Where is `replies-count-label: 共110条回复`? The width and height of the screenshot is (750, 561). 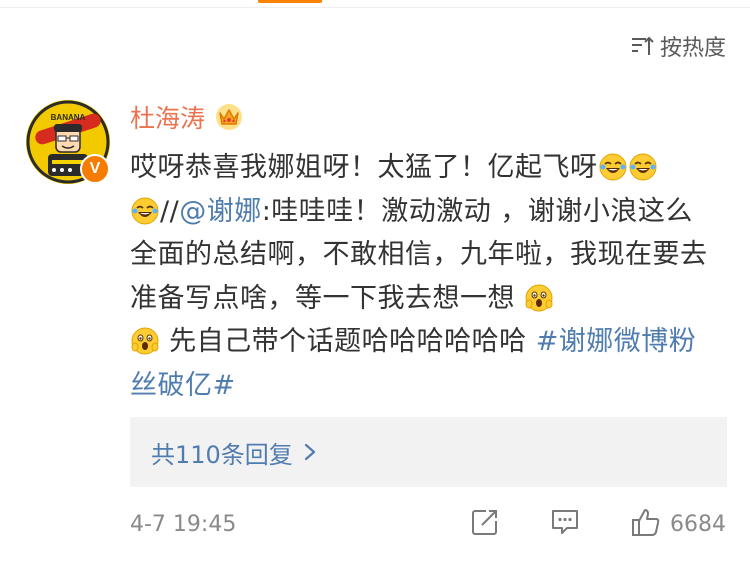 replies-count-label: 共110条回复 is located at coordinates (222, 454).